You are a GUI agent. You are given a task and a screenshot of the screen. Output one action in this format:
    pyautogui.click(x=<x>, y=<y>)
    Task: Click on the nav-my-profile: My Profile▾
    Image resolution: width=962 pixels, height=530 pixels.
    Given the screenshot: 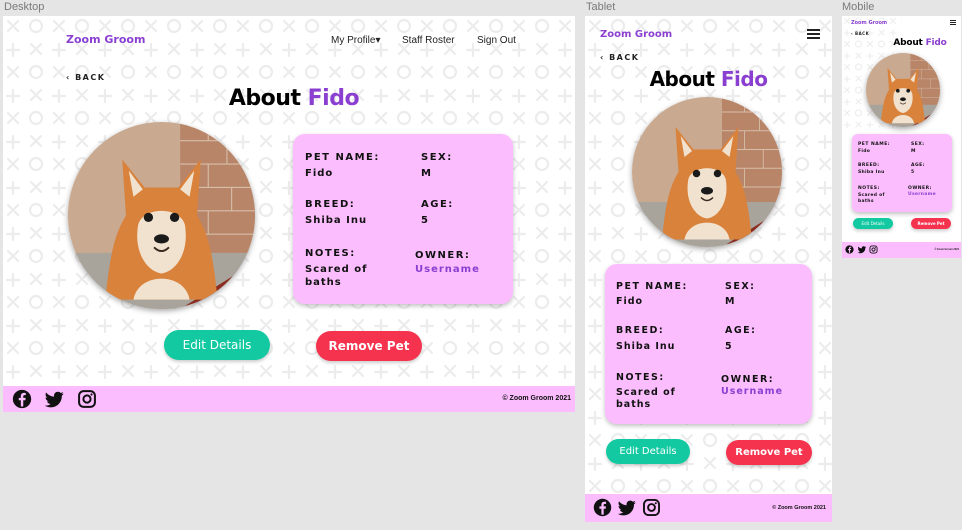 What is the action you would take?
    pyautogui.click(x=355, y=40)
    